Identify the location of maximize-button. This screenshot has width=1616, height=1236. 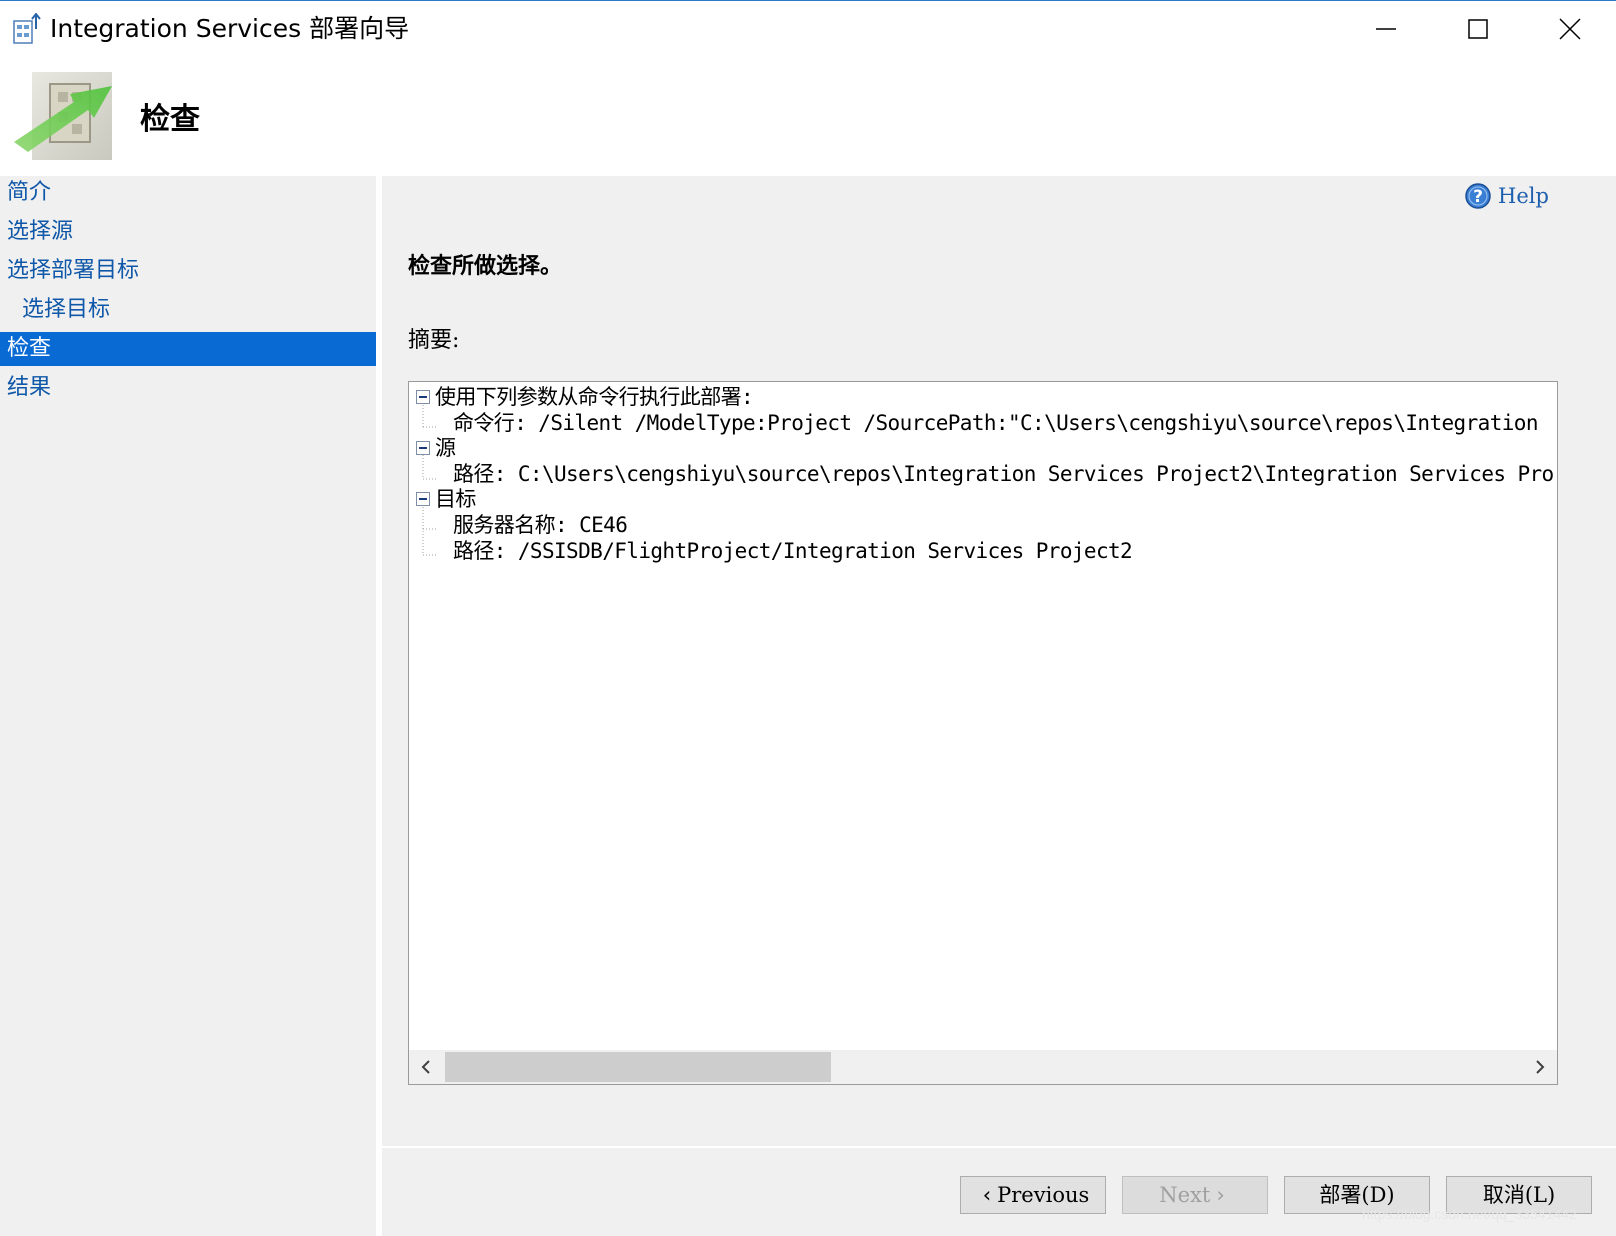
(1478, 29).